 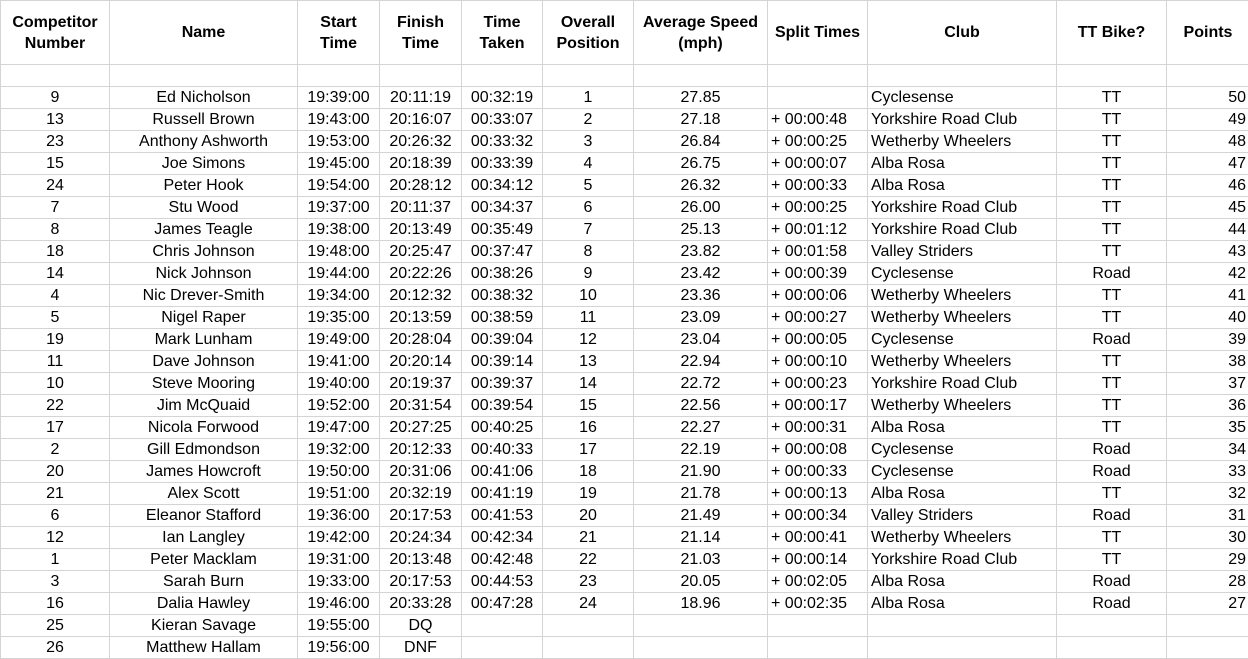 What do you see at coordinates (700, 317) in the screenshot?
I see `cell-average-speed: 23.09` at bounding box center [700, 317].